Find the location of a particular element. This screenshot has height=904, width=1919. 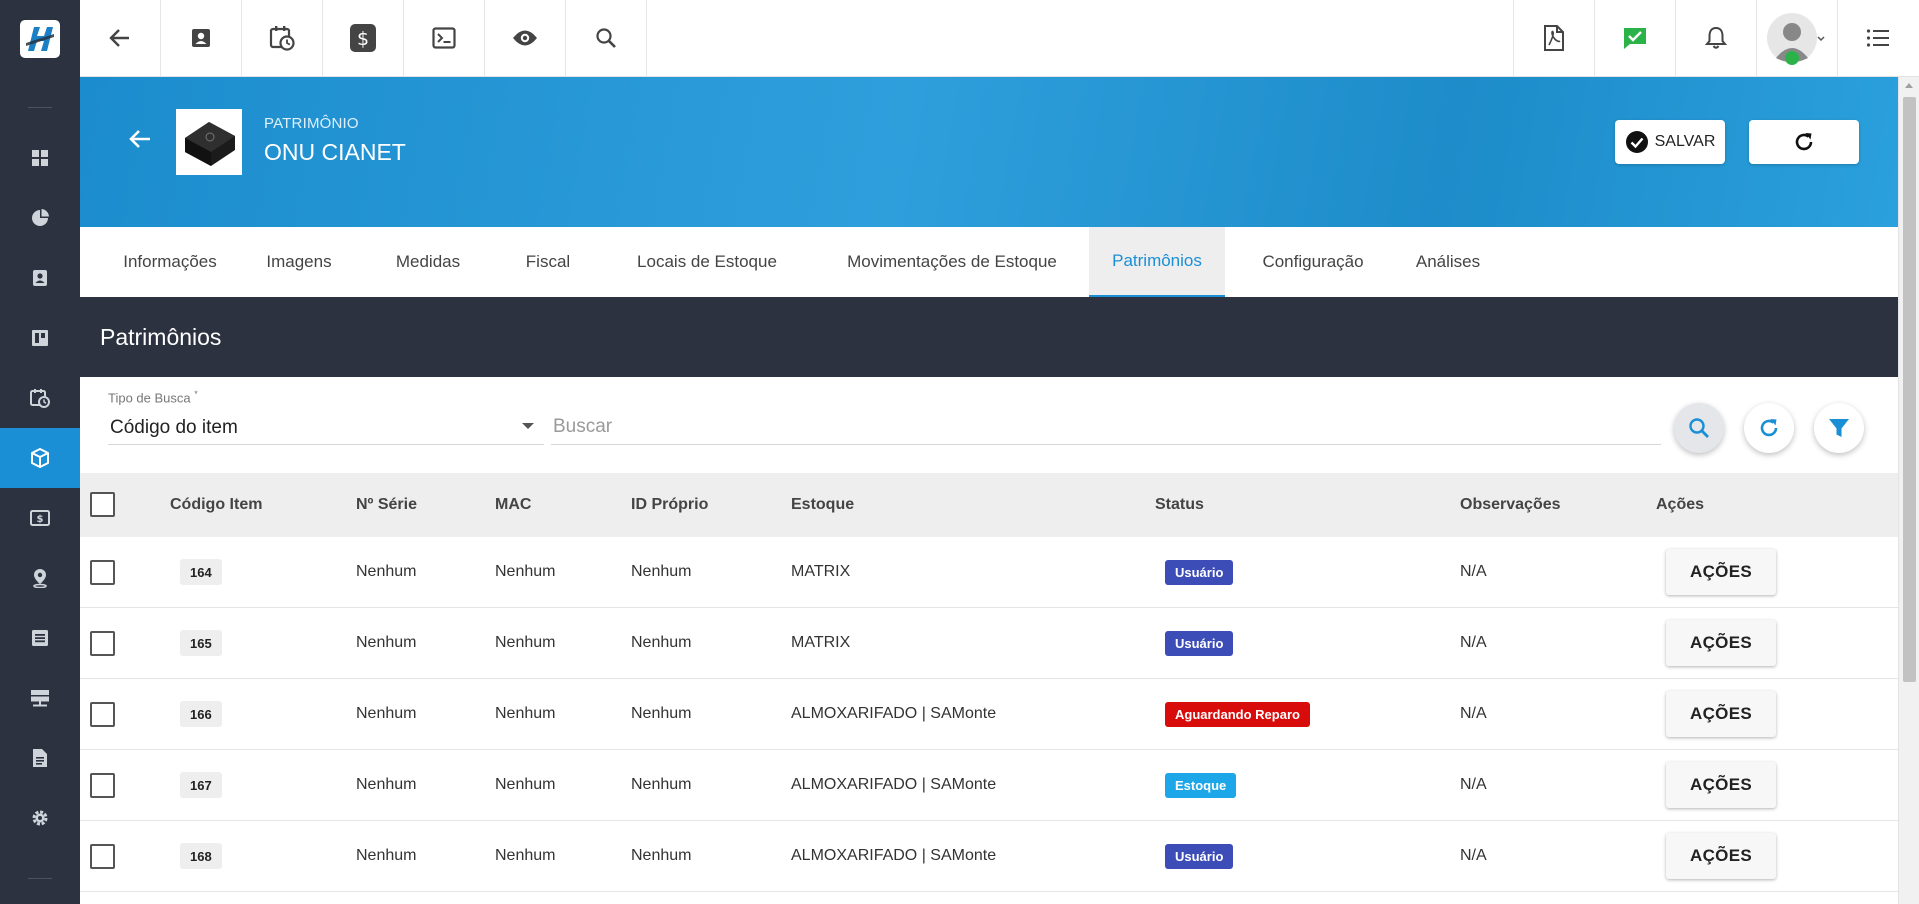

map-pin-icon is located at coordinates (40, 578).